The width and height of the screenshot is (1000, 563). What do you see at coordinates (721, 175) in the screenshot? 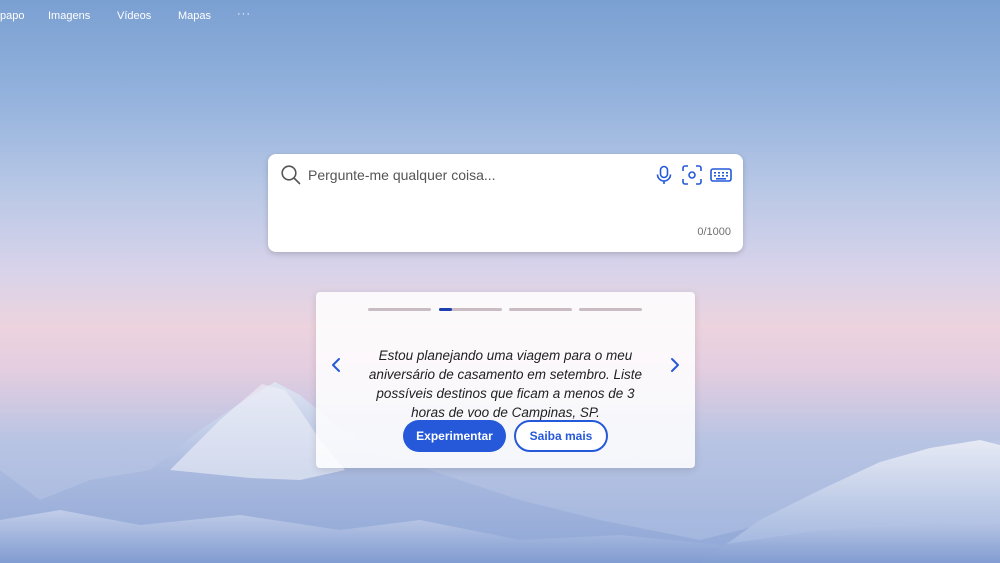
I see `keyboard-icon` at bounding box center [721, 175].